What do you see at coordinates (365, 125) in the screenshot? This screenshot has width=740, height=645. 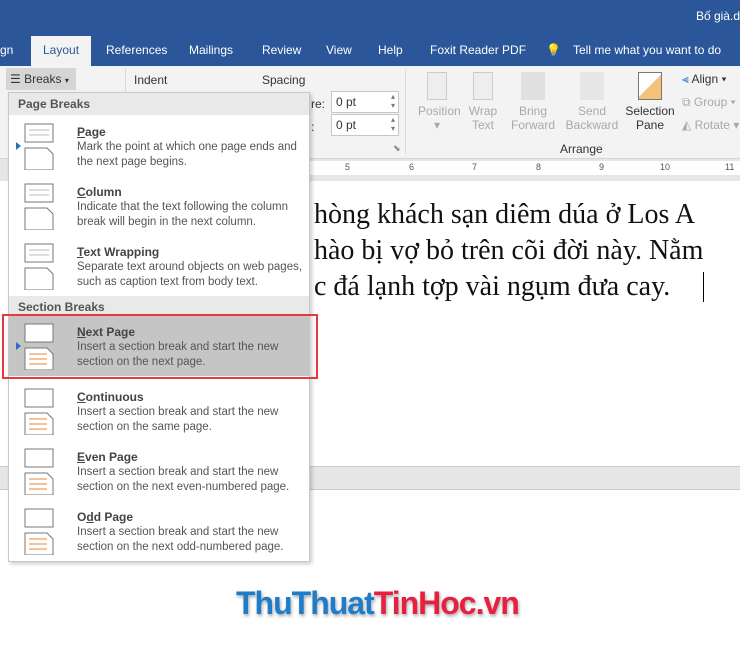 I see `spacing-after-input: 0 pt` at bounding box center [365, 125].